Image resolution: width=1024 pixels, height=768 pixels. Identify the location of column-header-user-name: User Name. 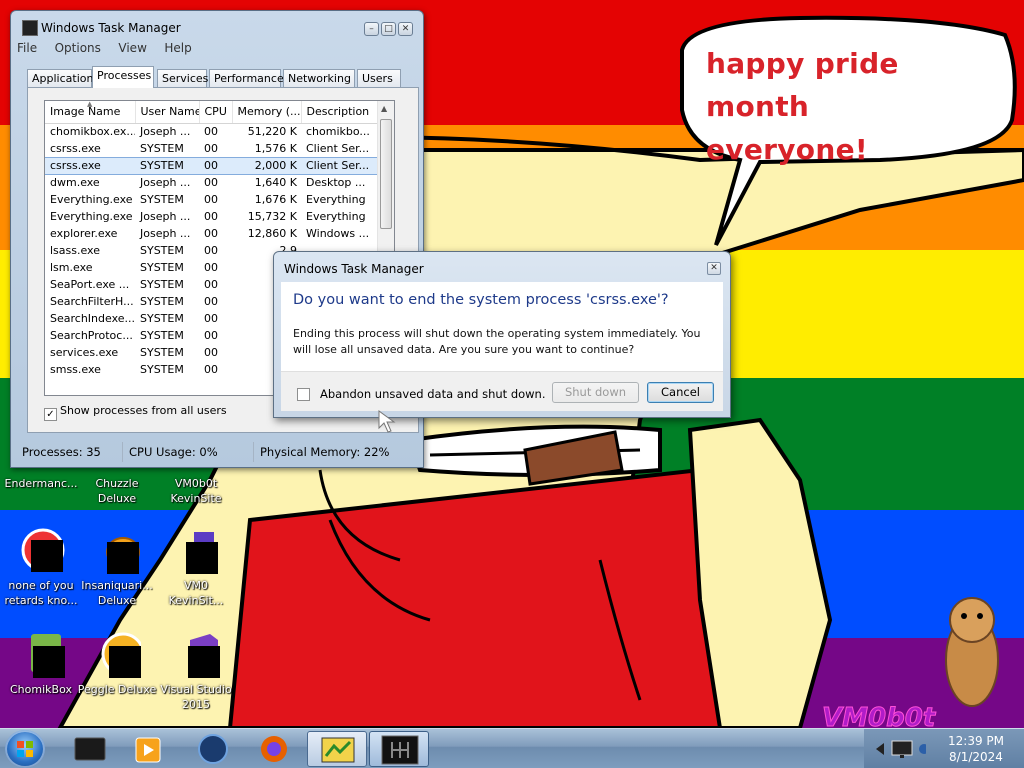
(167, 112).